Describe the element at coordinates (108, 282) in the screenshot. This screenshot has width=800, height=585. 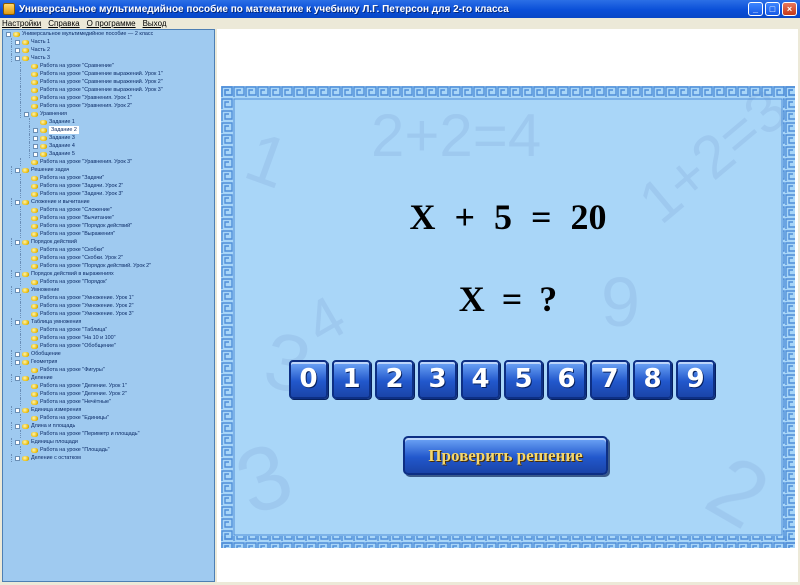
I see `tree-item: Работа на уроке "Порядок"` at that location.